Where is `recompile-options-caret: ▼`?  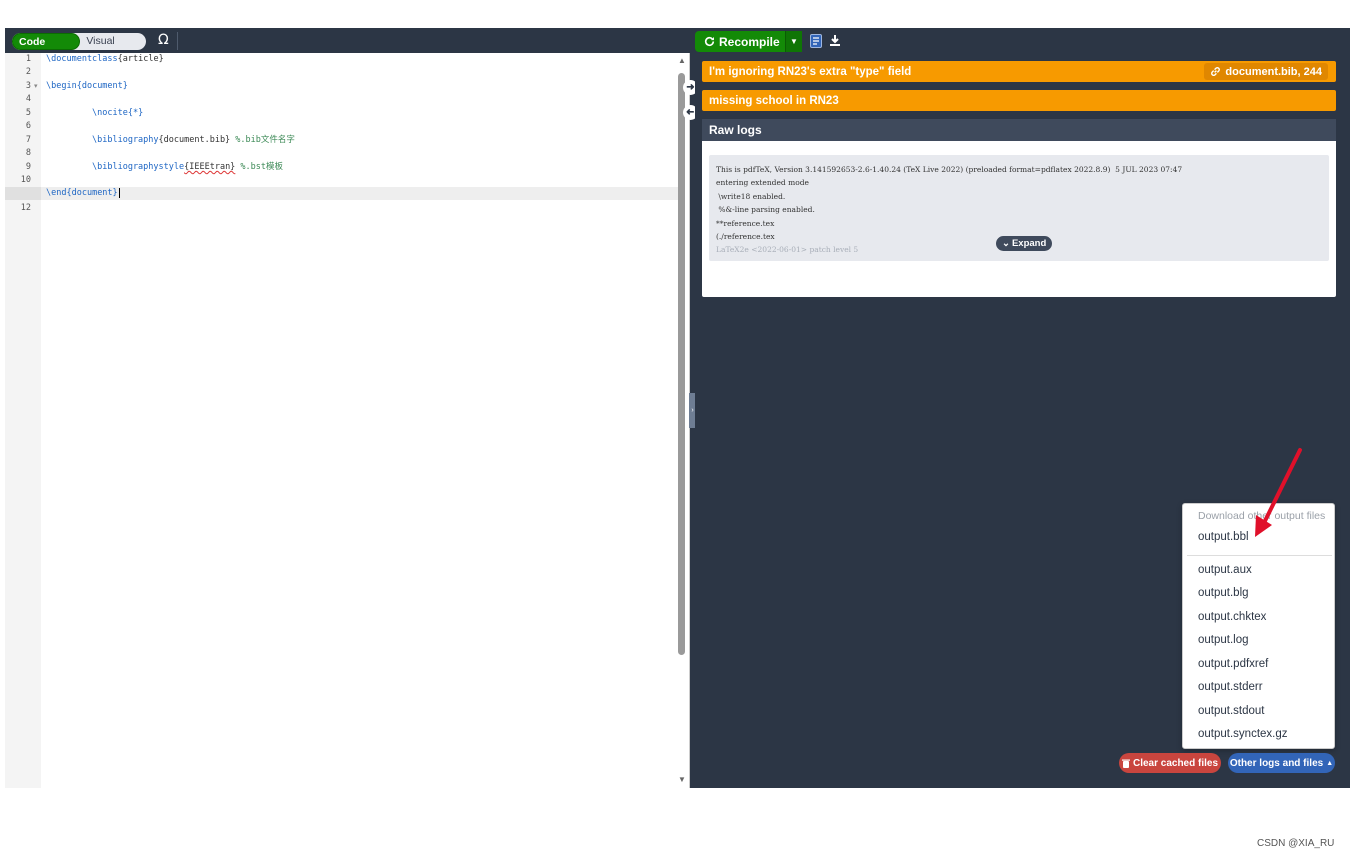 recompile-options-caret: ▼ is located at coordinates (793, 41).